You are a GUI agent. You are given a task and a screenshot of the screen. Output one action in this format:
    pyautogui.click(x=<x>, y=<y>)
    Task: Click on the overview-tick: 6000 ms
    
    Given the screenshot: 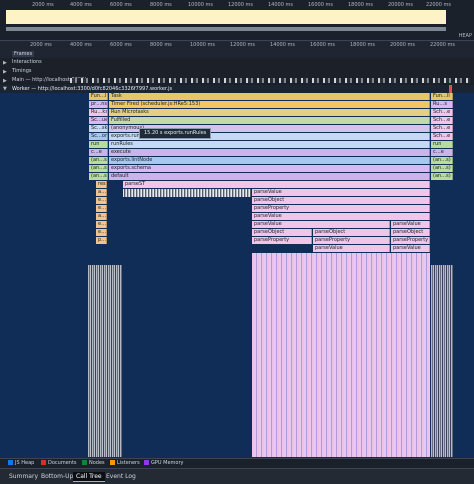 What is the action you would take?
    pyautogui.click(x=121, y=5)
    